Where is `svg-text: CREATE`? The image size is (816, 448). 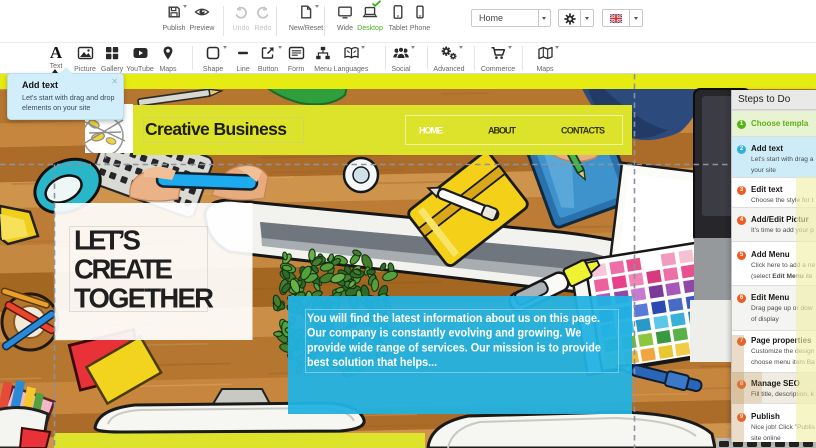
svg-text: CREATE is located at coordinates (123, 269).